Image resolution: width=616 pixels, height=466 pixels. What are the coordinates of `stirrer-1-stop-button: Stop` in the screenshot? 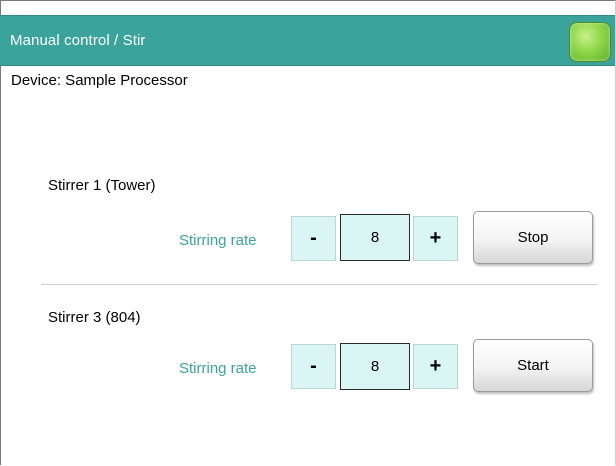 It's located at (533, 237).